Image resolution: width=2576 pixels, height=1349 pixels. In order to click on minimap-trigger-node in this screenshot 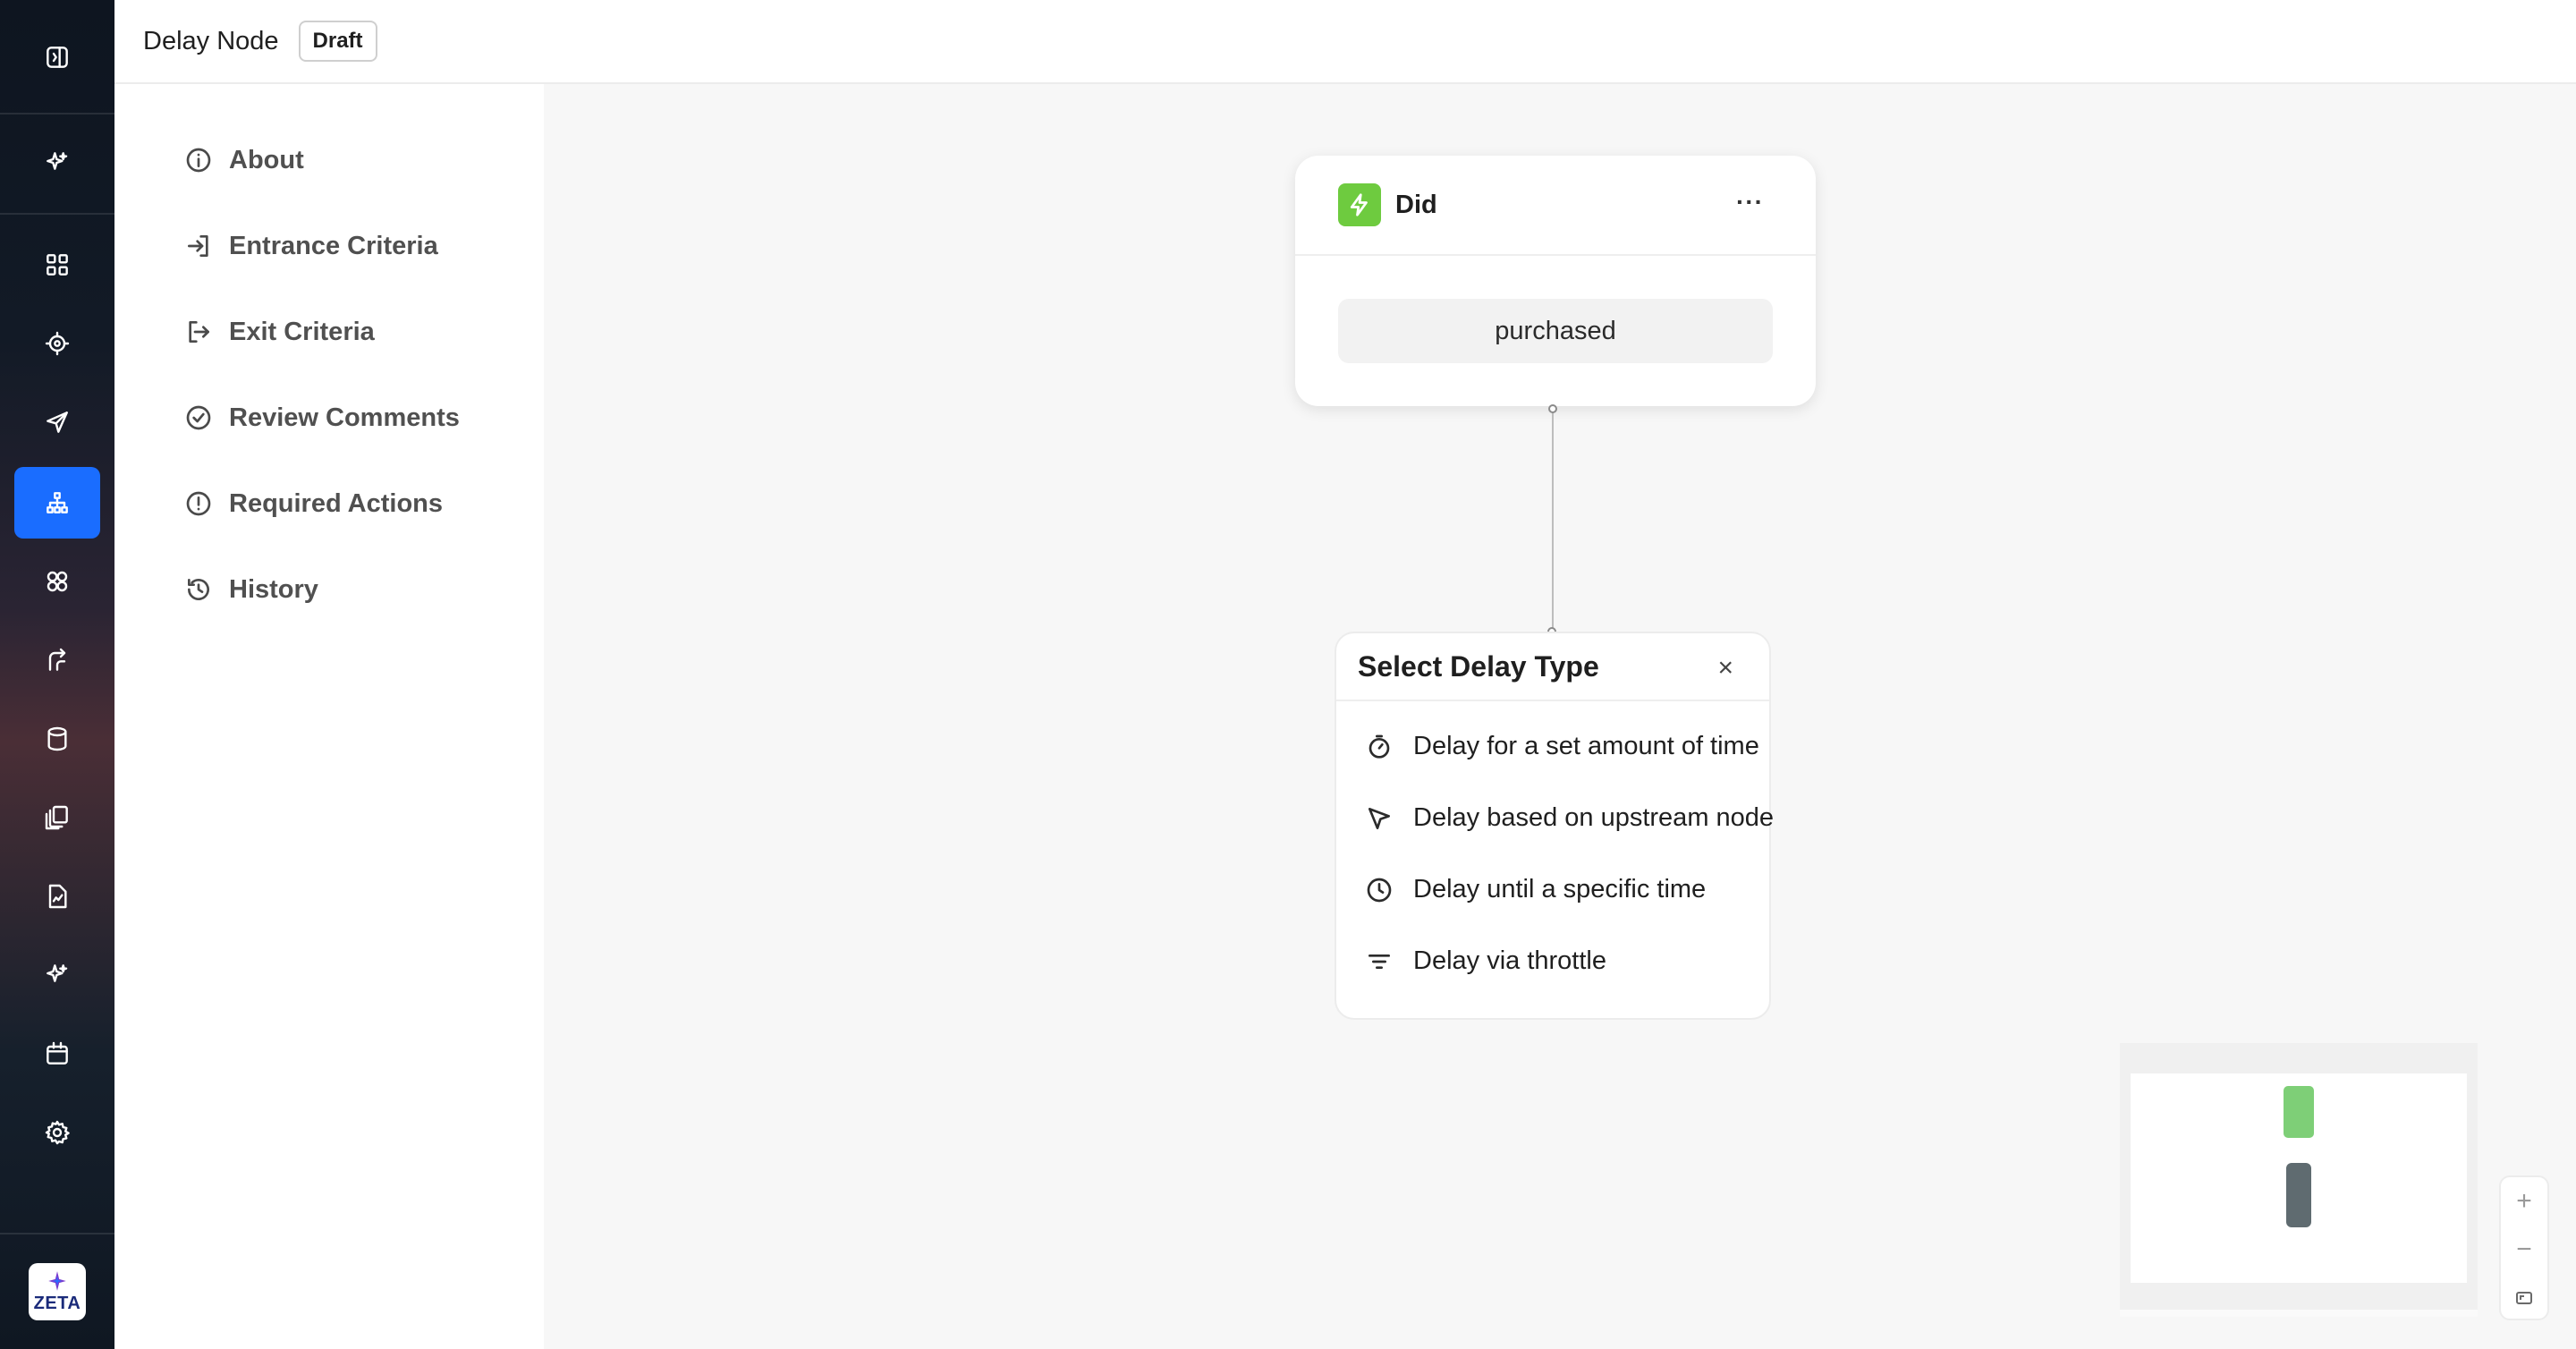, I will do `click(2299, 1112)`.